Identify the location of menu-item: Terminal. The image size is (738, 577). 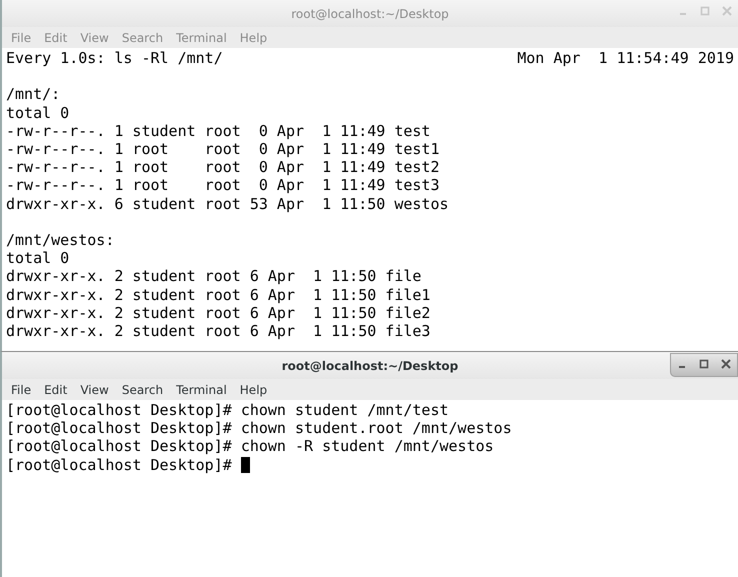
(201, 389).